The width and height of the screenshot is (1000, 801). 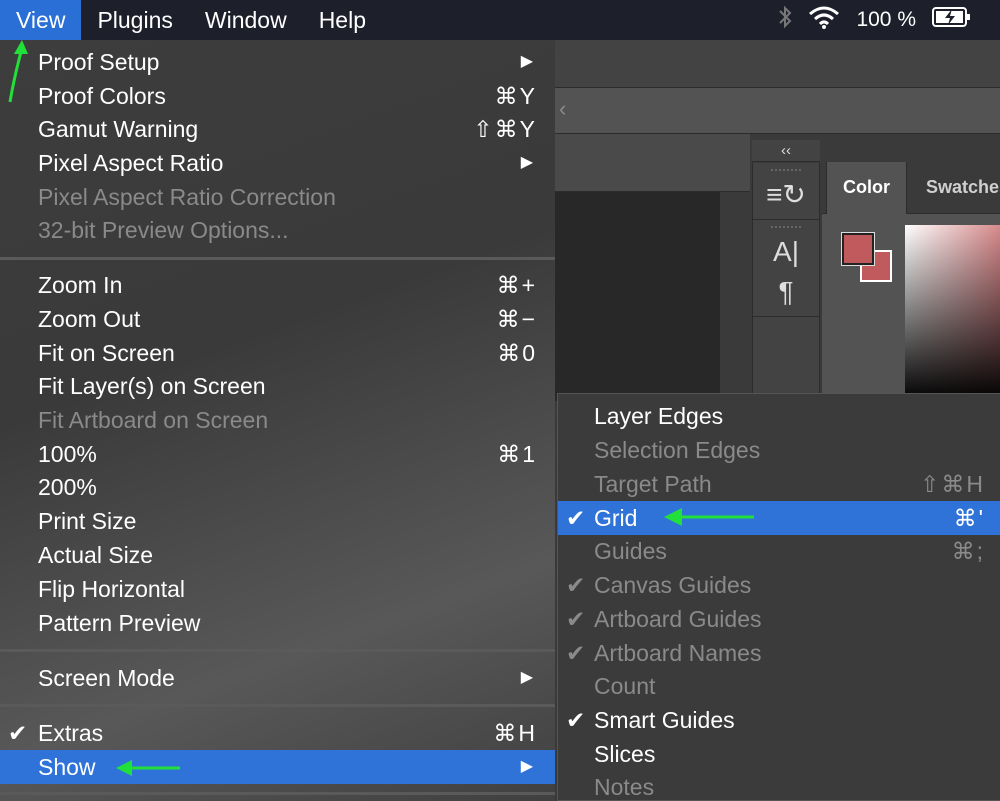 What do you see at coordinates (952, 20) in the screenshot?
I see `battery-charging-icon` at bounding box center [952, 20].